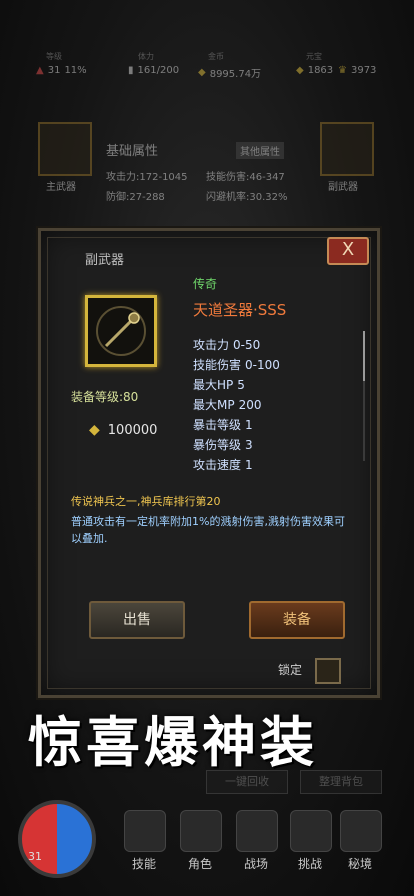  I want to click on attribute-value: 0-50, so click(247, 345).